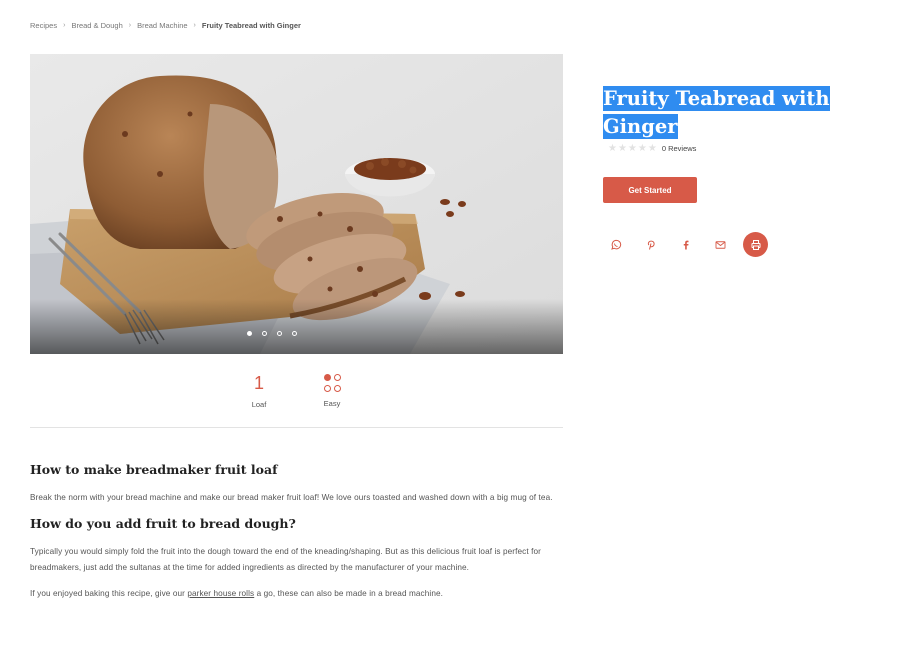  What do you see at coordinates (679, 148) in the screenshot?
I see `review-count: 0 Reviews` at bounding box center [679, 148].